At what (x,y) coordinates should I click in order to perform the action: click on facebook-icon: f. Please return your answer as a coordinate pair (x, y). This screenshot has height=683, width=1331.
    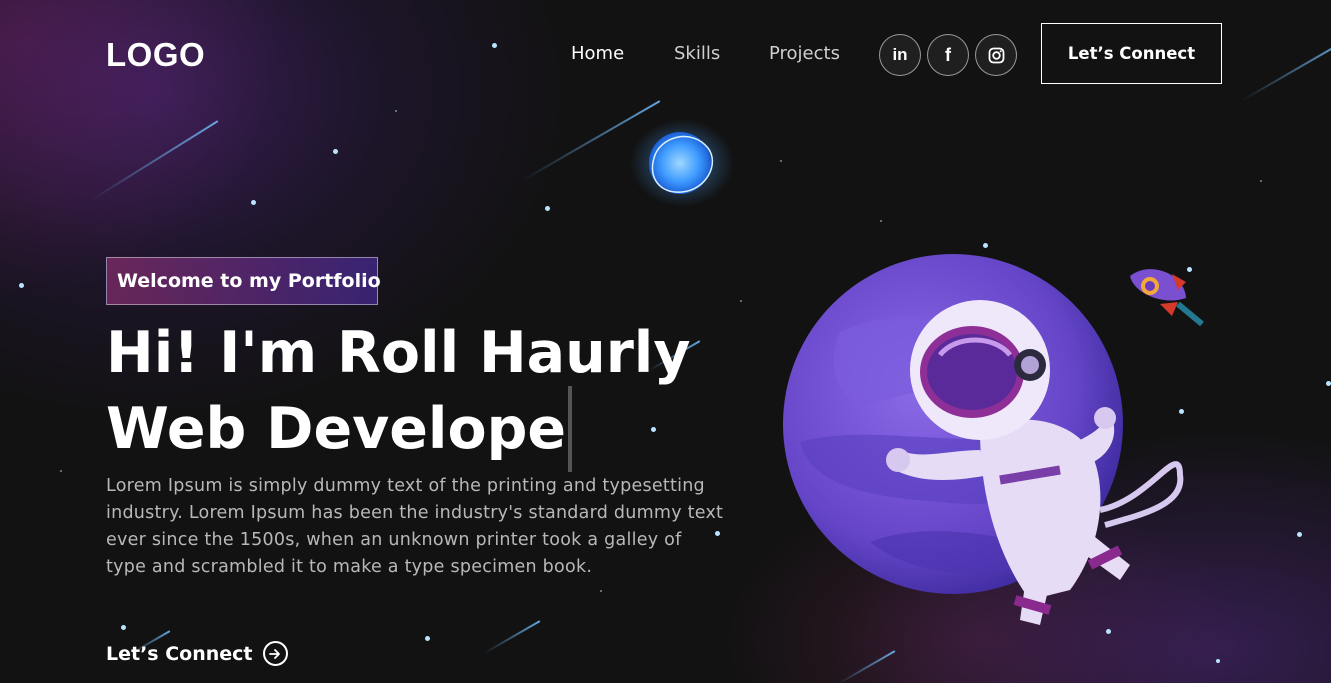
    Looking at the image, I should click on (948, 54).